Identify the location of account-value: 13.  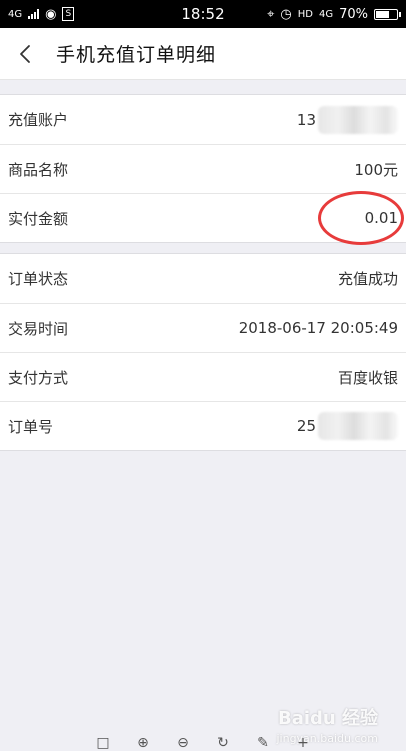
(347, 119).